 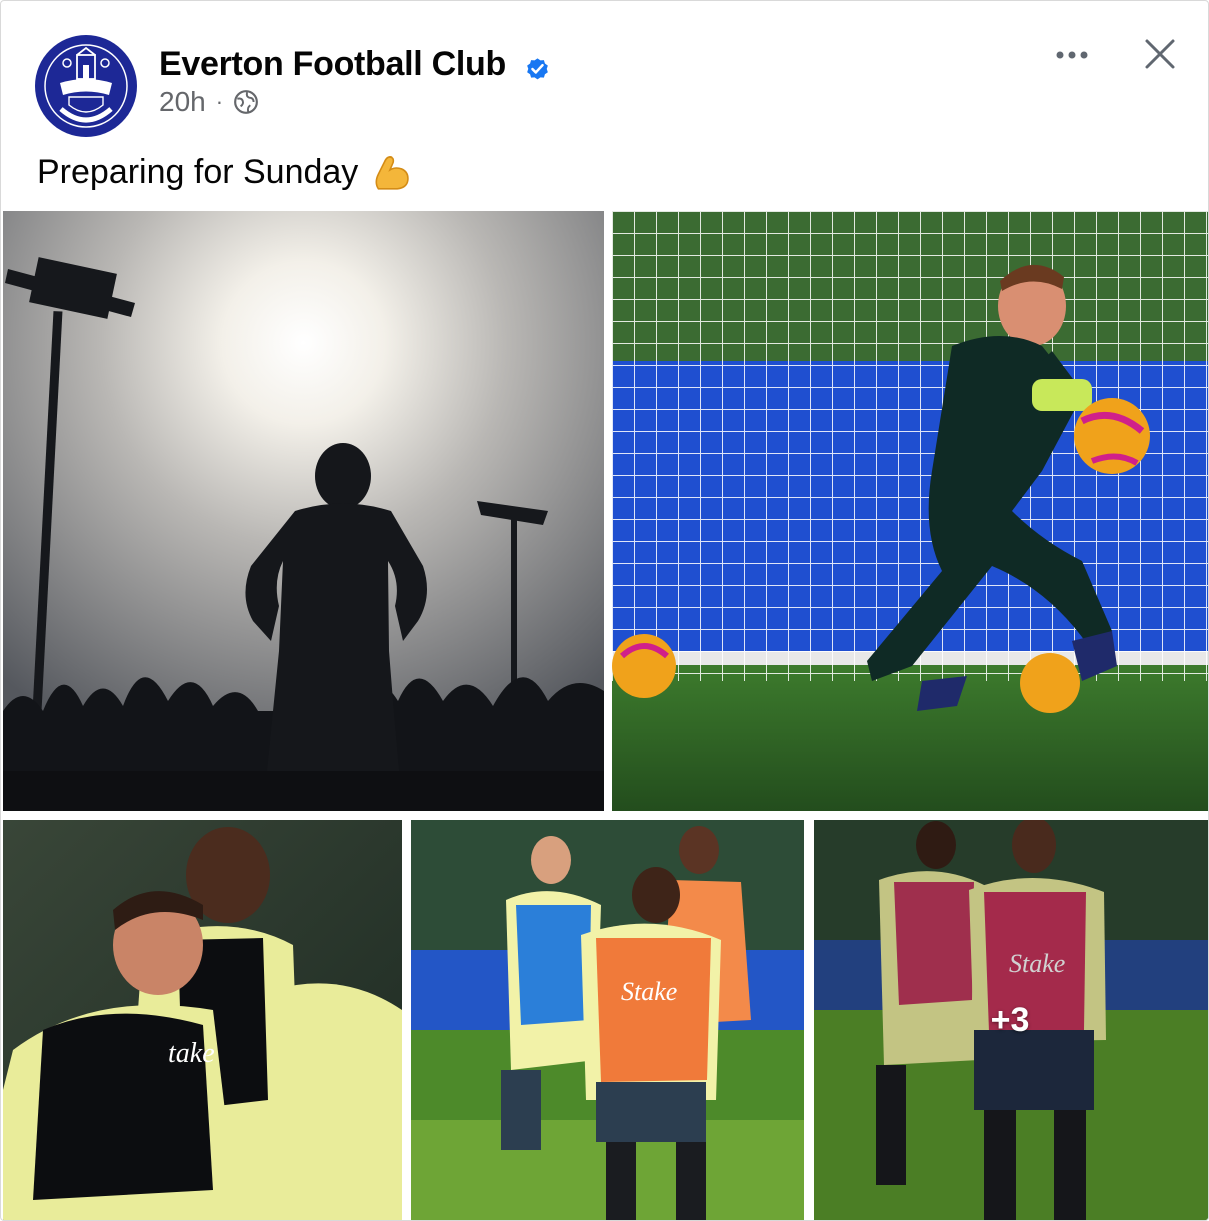 I want to click on everton-crest-icon, so click(x=86, y=86).